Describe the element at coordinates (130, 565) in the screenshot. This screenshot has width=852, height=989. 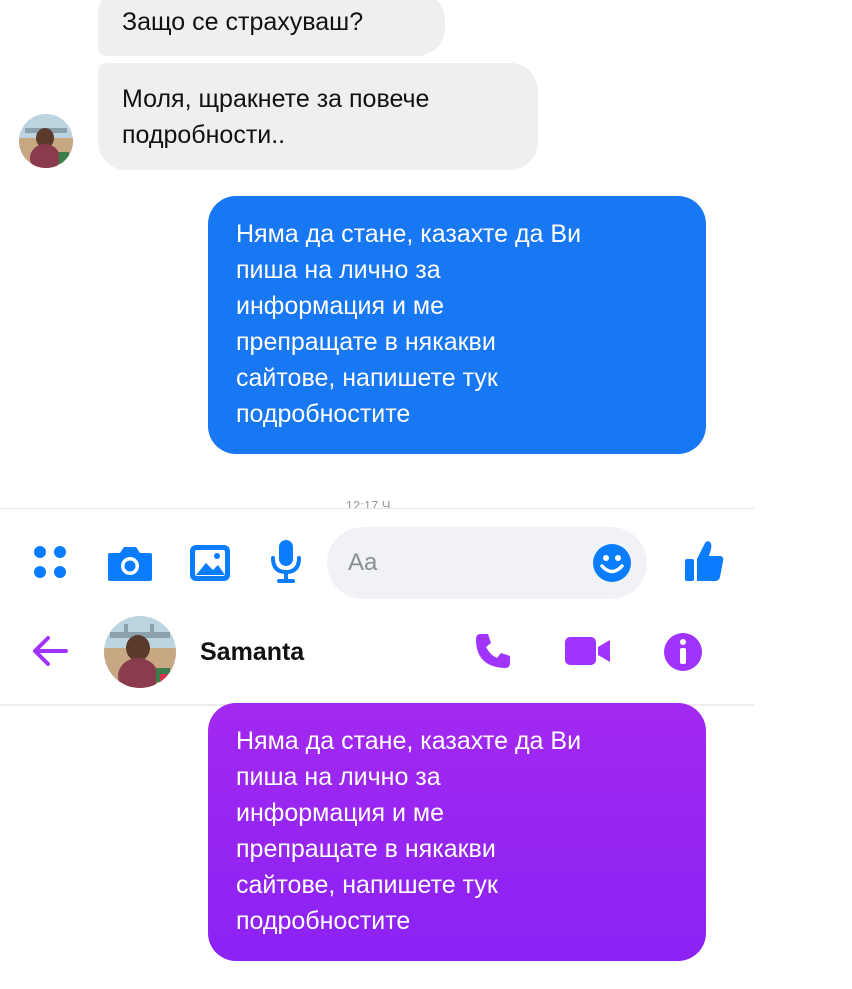
I see `camera-icon` at that location.